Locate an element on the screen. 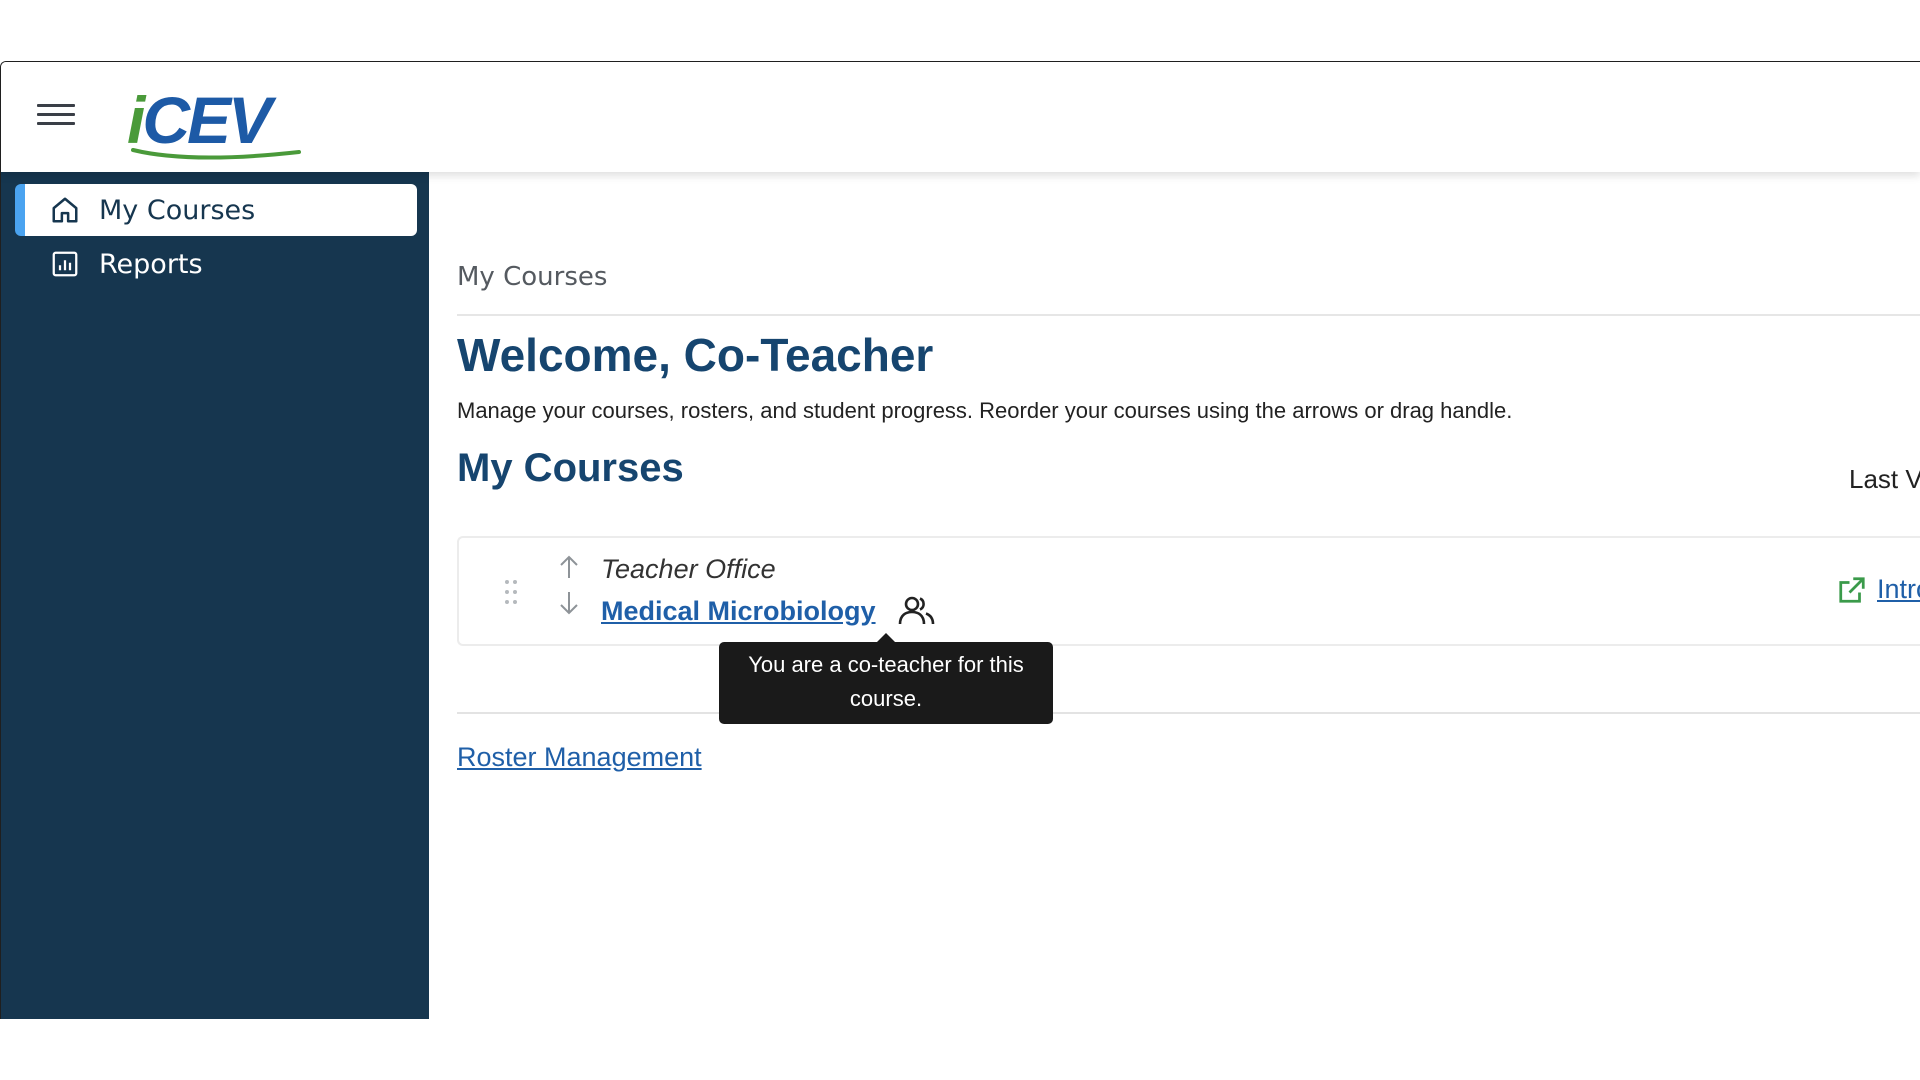  sidebar-item-label: My Courses is located at coordinates (177, 210).